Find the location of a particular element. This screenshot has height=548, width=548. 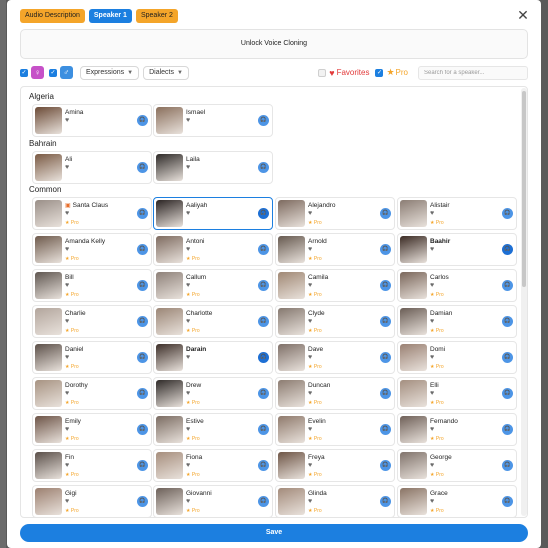

speaker-card: Domi ♥ ★ Pro 🎧 is located at coordinates (457, 357).